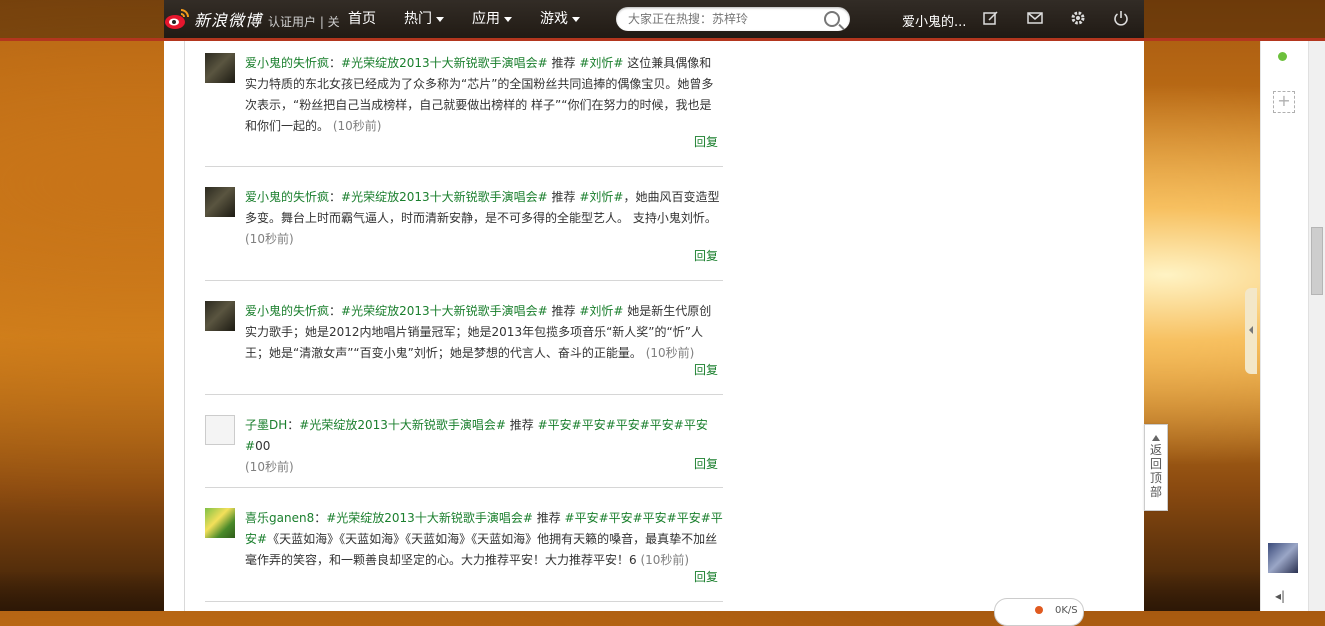 The height and width of the screenshot is (626, 1325). I want to click on nav-home-label: 首页, so click(362, 19).